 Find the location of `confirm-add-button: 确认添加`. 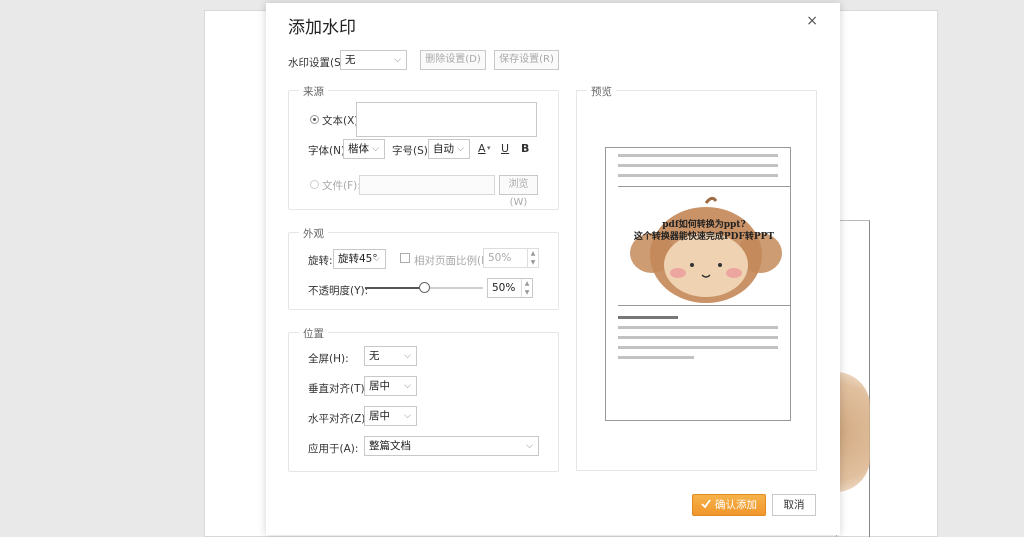

confirm-add-button: 确认添加 is located at coordinates (729, 505).